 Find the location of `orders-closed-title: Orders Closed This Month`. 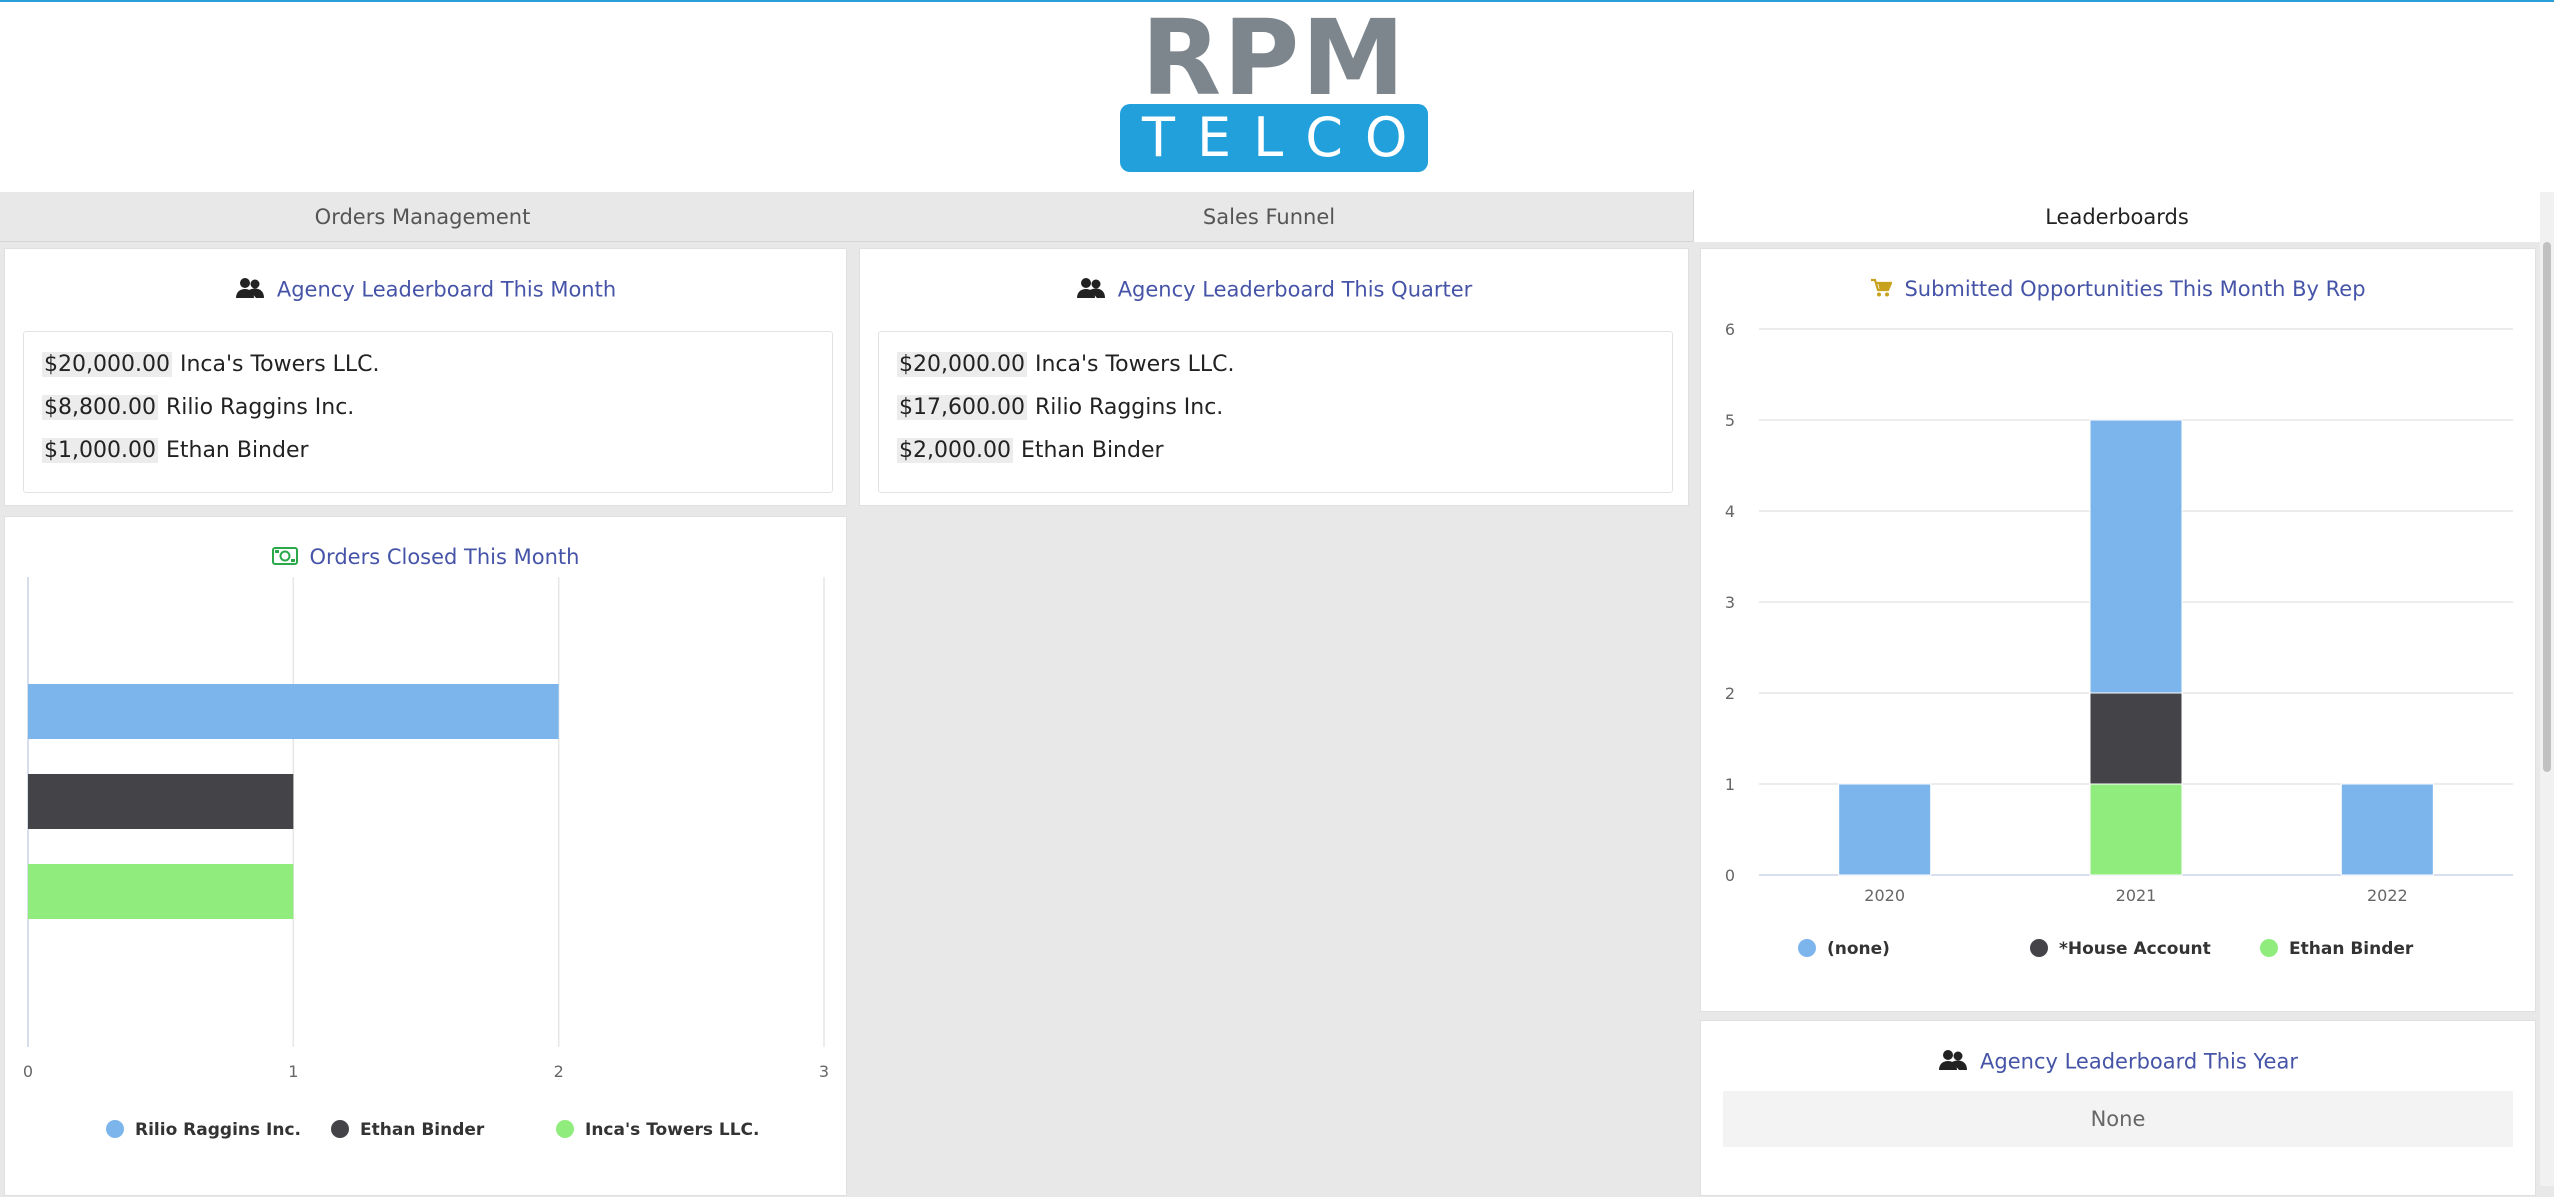

orders-closed-title: Orders Closed This Month is located at coordinates (425, 557).